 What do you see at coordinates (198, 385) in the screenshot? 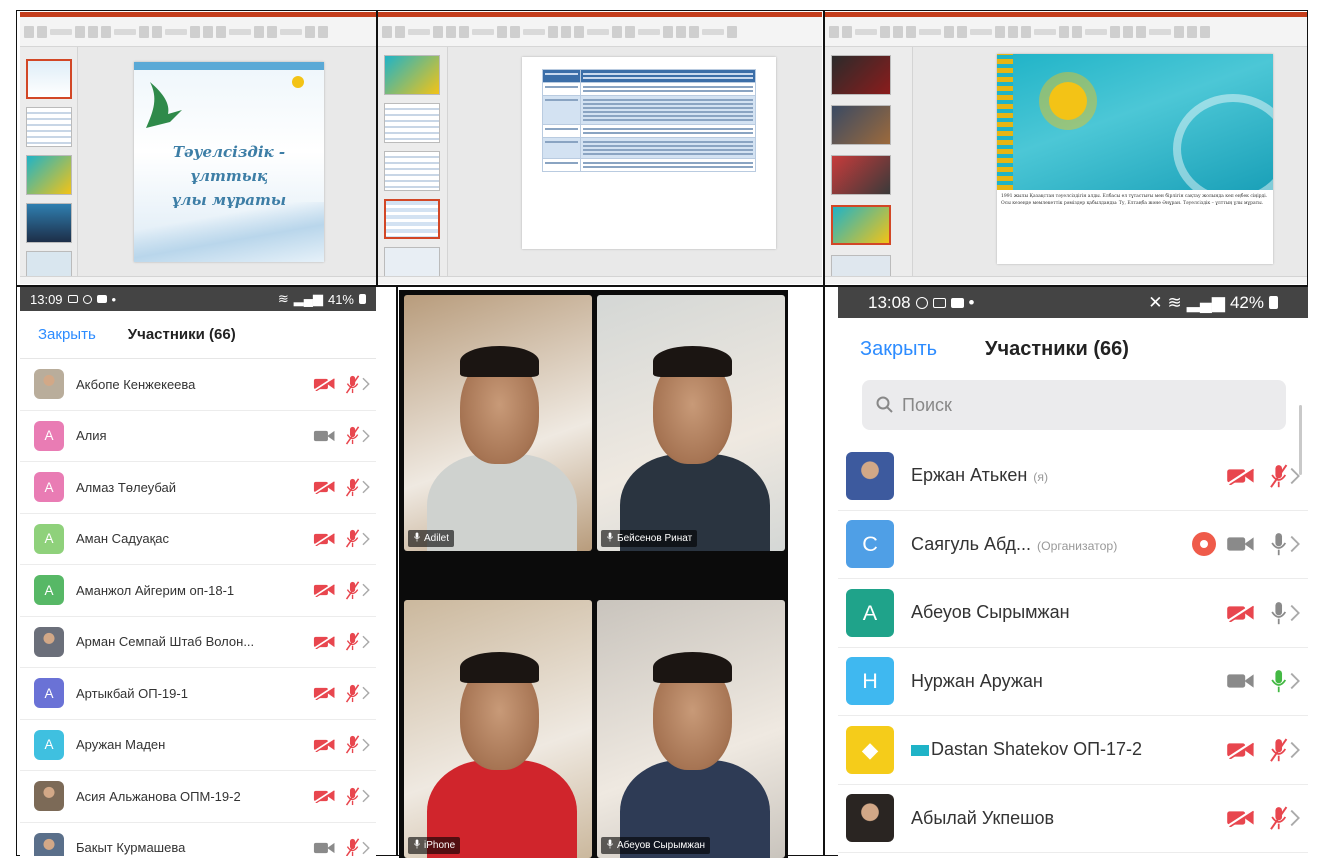
I see `participant-row: Акбопе Кенжекеева` at bounding box center [198, 385].